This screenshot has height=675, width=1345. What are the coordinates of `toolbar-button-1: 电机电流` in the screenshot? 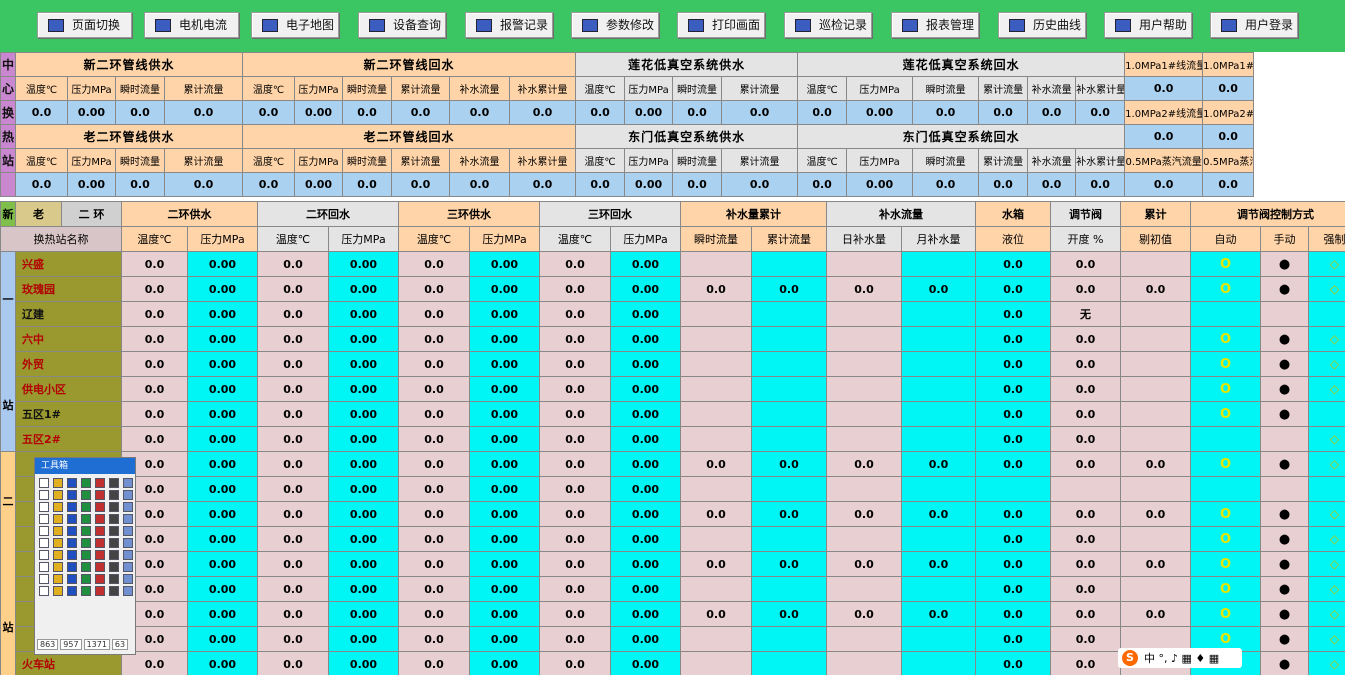 It's located at (191, 25).